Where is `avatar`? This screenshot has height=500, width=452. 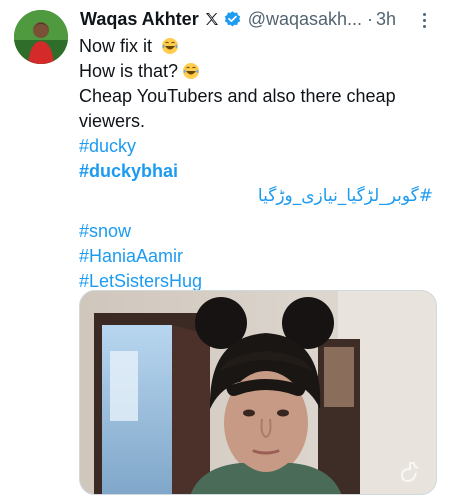
avatar is located at coordinates (41, 37).